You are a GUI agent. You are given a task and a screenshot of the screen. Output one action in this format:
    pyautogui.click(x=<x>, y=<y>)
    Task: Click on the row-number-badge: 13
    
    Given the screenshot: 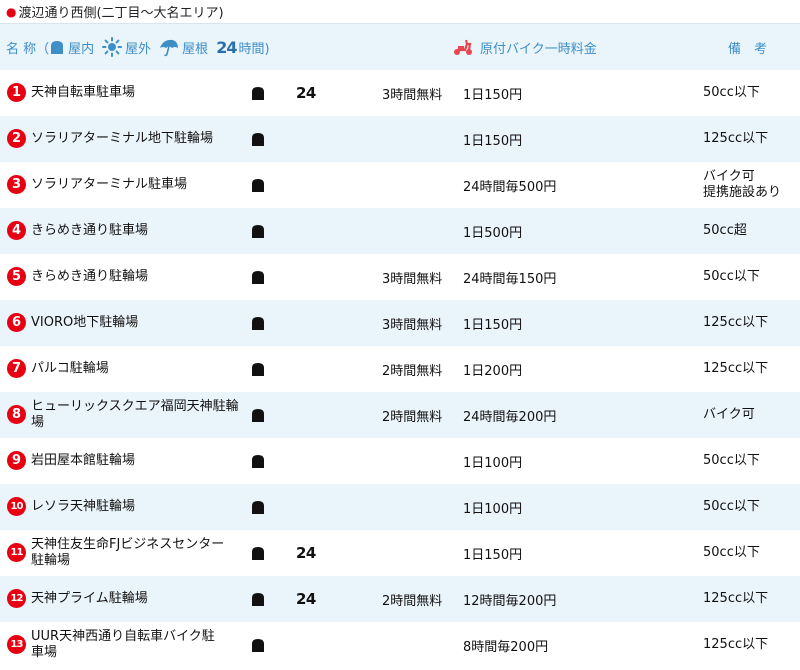 What is the action you would take?
    pyautogui.click(x=16, y=644)
    